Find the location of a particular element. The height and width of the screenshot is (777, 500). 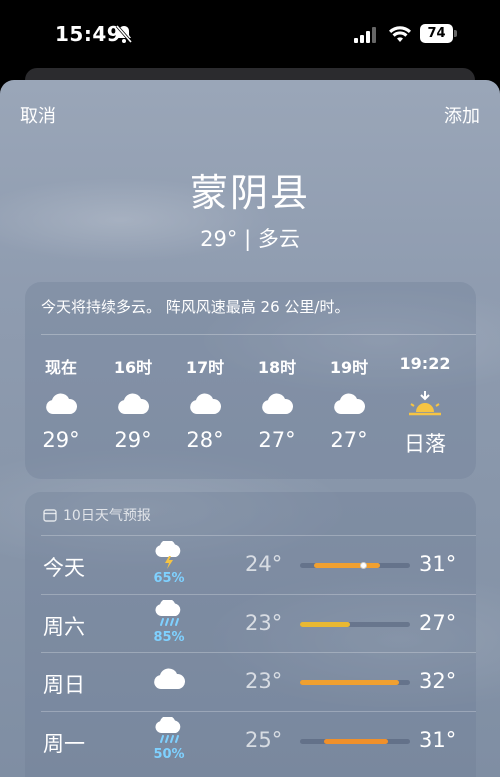

hour-temperature: 28° is located at coordinates (205, 440).